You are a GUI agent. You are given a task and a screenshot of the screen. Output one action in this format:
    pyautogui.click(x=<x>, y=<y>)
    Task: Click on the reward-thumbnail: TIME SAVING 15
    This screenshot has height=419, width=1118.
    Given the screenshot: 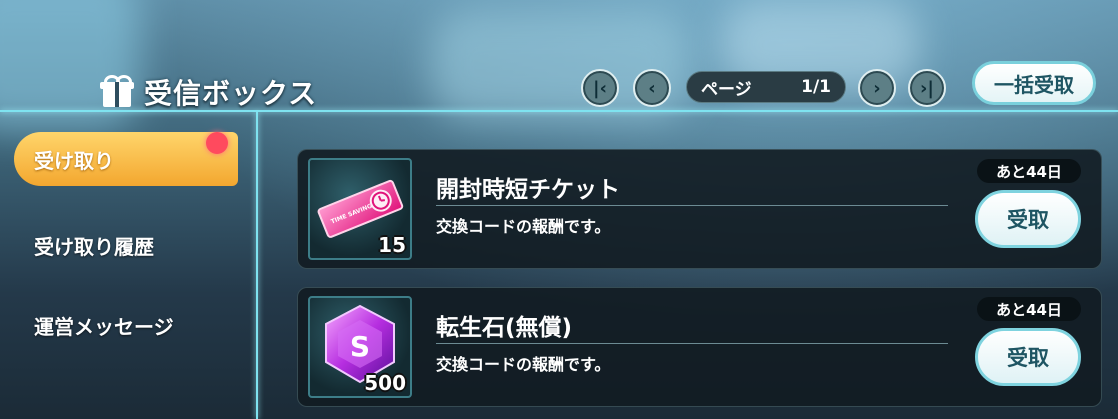 What is the action you would take?
    pyautogui.click(x=360, y=209)
    